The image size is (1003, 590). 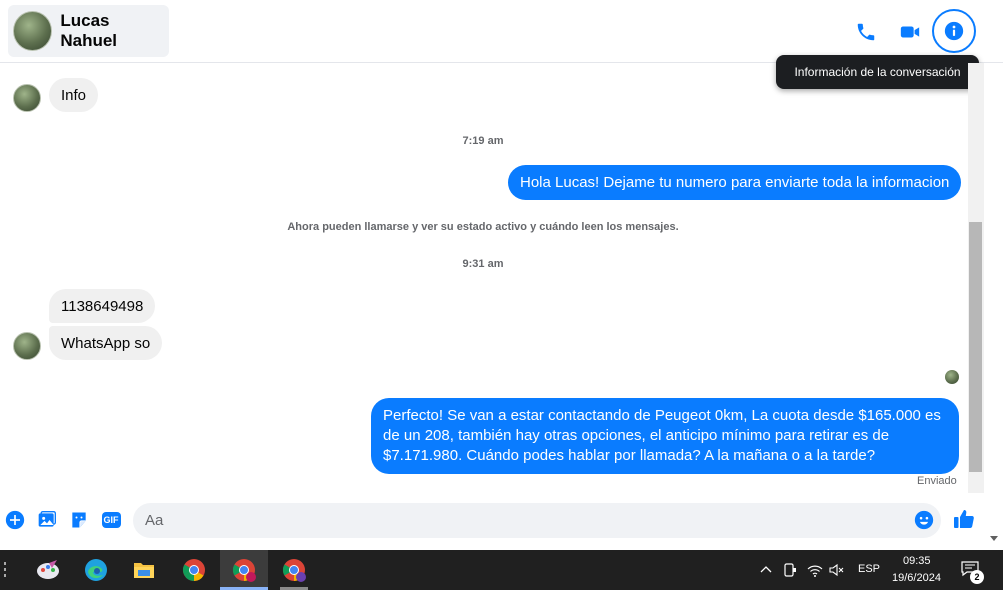 I want to click on gif-label: GIF, so click(x=111, y=520).